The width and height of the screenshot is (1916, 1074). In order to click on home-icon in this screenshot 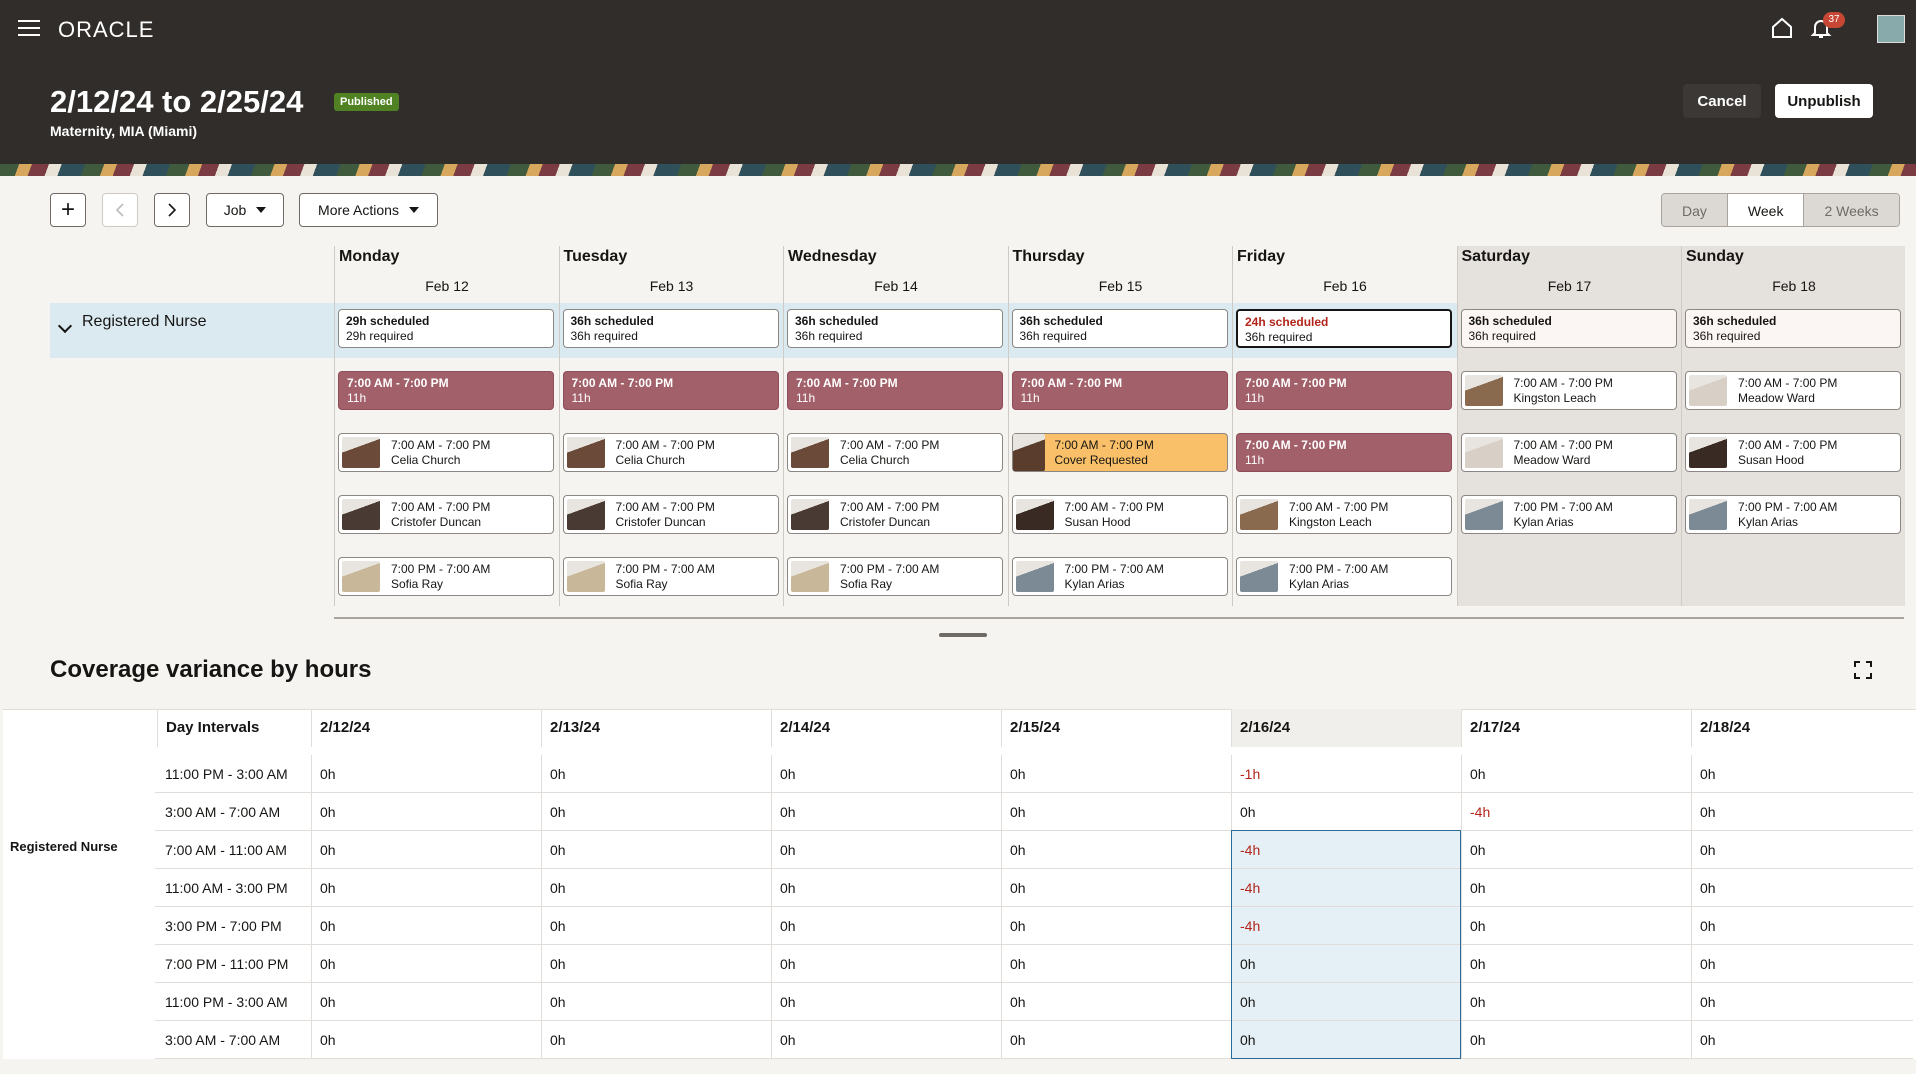, I will do `click(1782, 28)`.